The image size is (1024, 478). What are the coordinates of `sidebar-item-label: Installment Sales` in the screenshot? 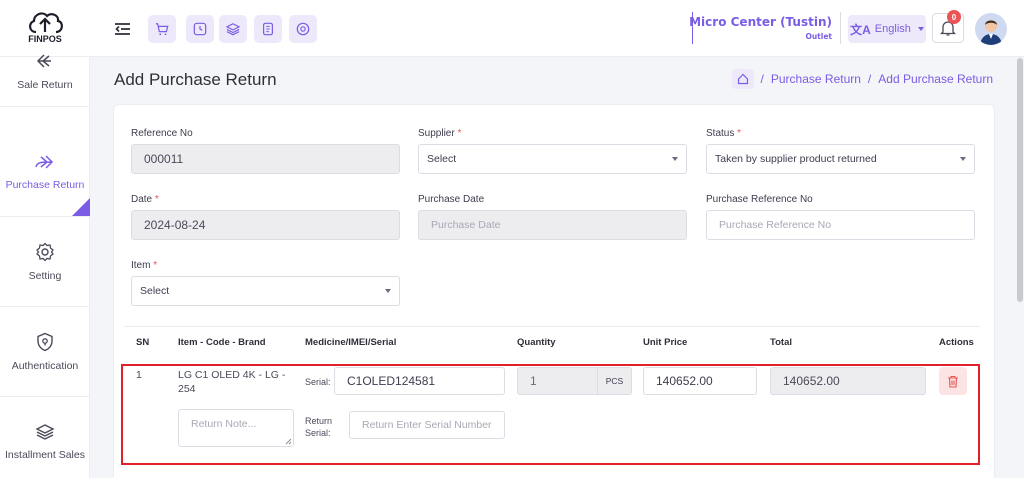 It's located at (45, 454).